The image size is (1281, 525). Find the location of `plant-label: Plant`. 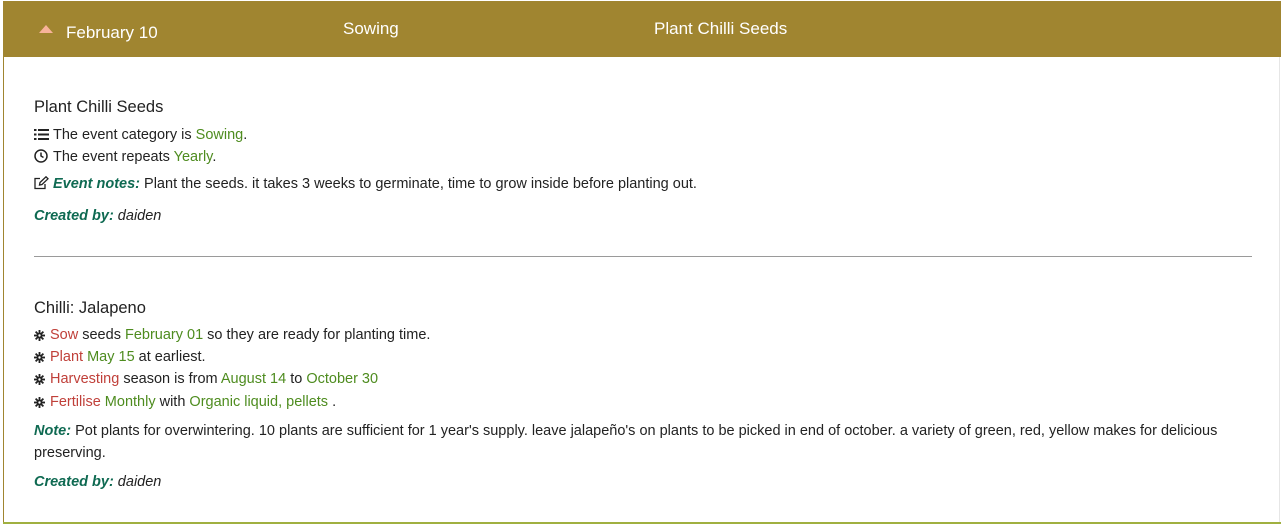

plant-label: Plant is located at coordinates (67, 357).